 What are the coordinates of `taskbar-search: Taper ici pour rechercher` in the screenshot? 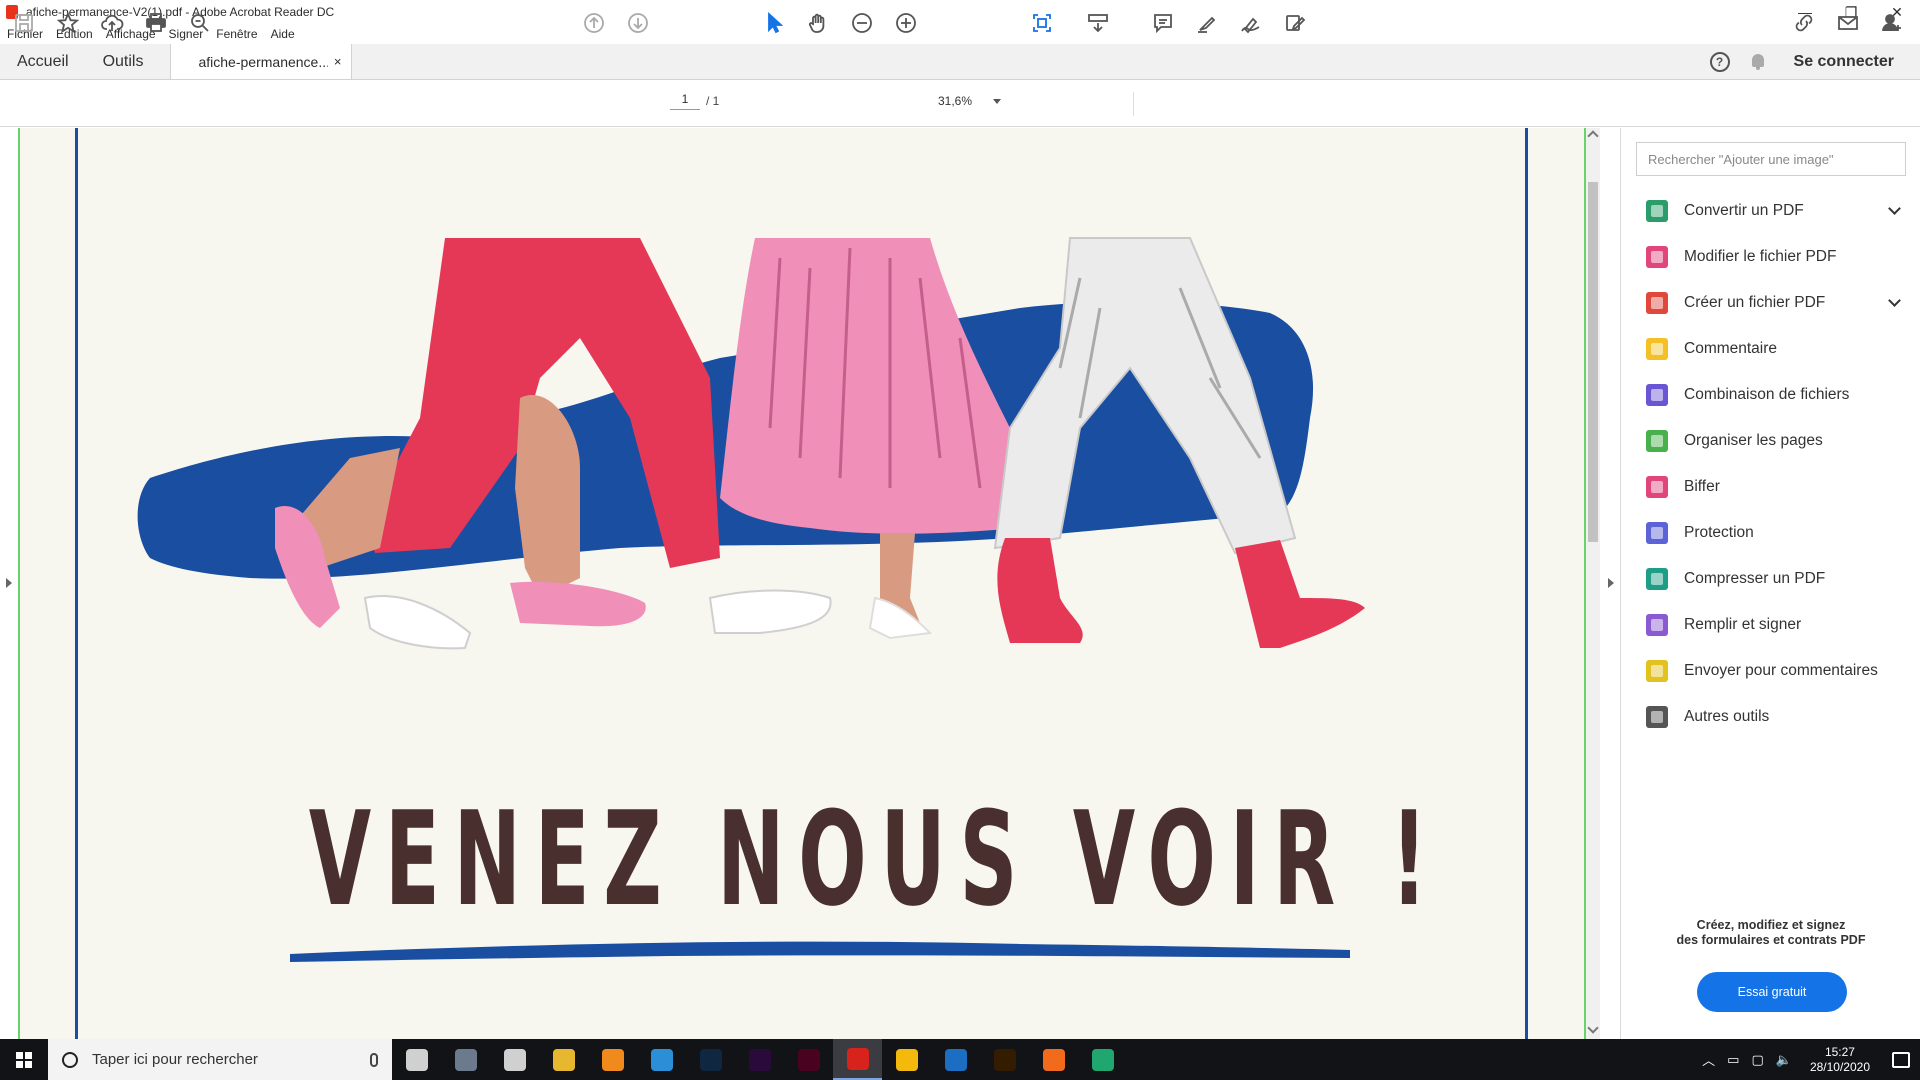 It's located at (220, 1059).